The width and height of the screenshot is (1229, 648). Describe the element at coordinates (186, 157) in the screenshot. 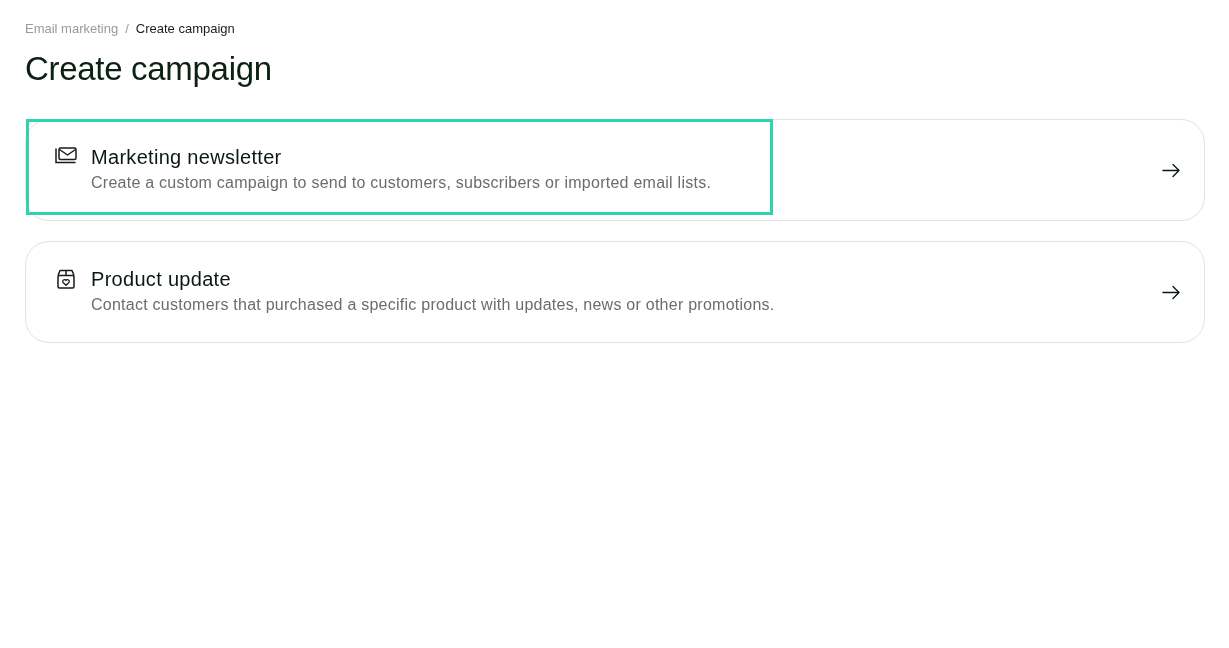

I see `option-title: Marketing newsletter` at that location.